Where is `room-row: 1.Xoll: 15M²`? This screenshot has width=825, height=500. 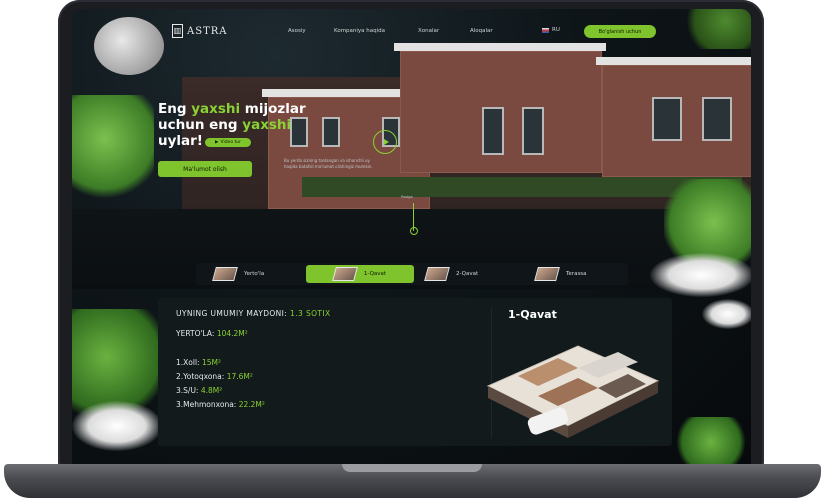 room-row: 1.Xoll: 15M² is located at coordinates (198, 362).